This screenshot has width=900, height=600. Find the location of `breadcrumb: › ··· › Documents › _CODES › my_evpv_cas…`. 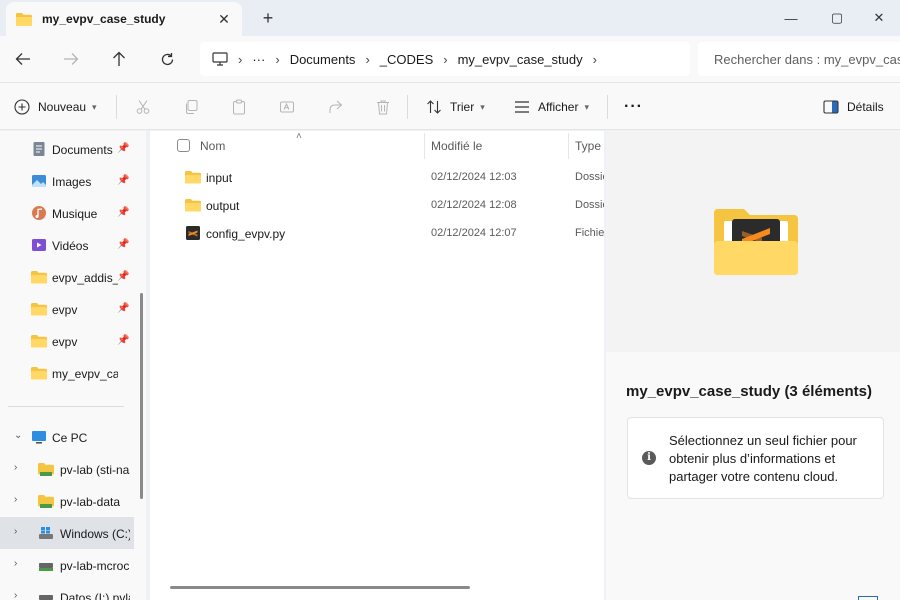

breadcrumb: › ··· › Documents › _CODES › my_evpv_cas… is located at coordinates (445, 59).